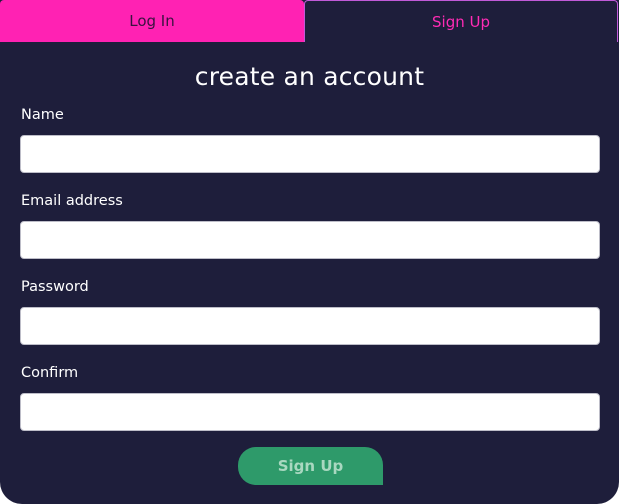  Describe the element at coordinates (50, 373) in the screenshot. I see `confirm-label: Confirm` at that location.